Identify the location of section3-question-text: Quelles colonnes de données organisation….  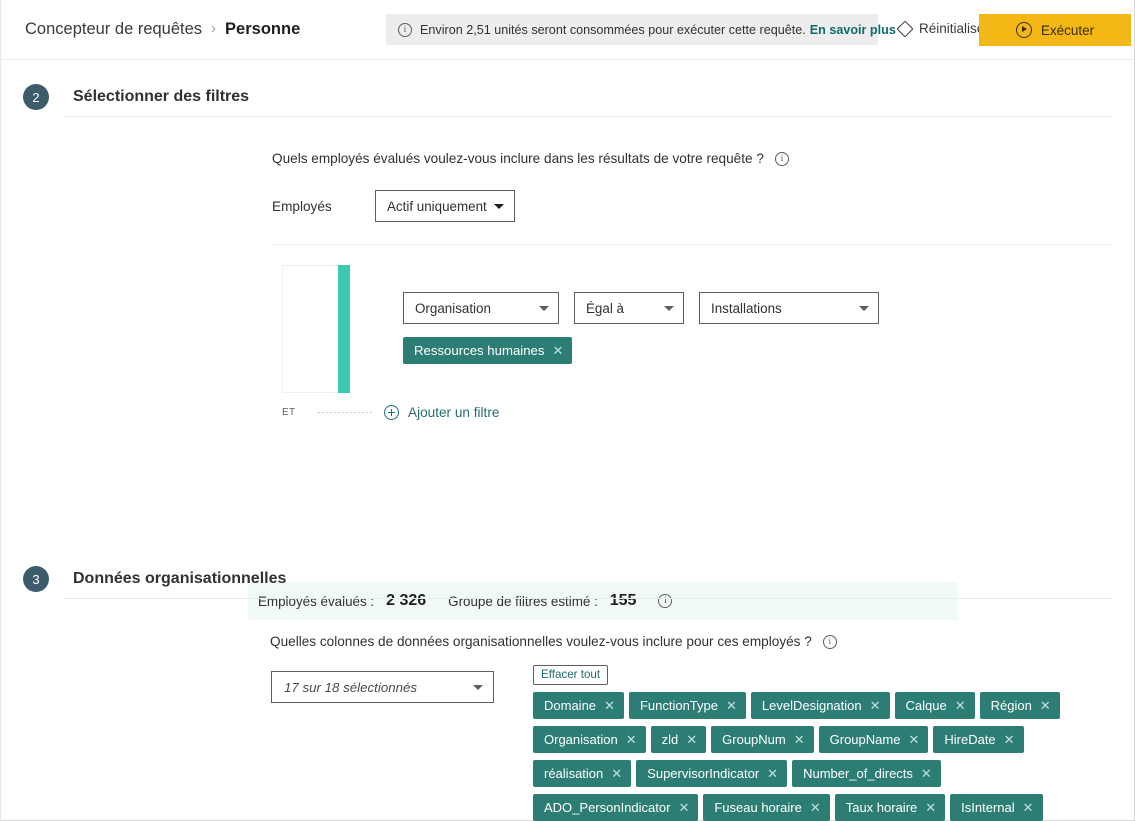
(541, 641).